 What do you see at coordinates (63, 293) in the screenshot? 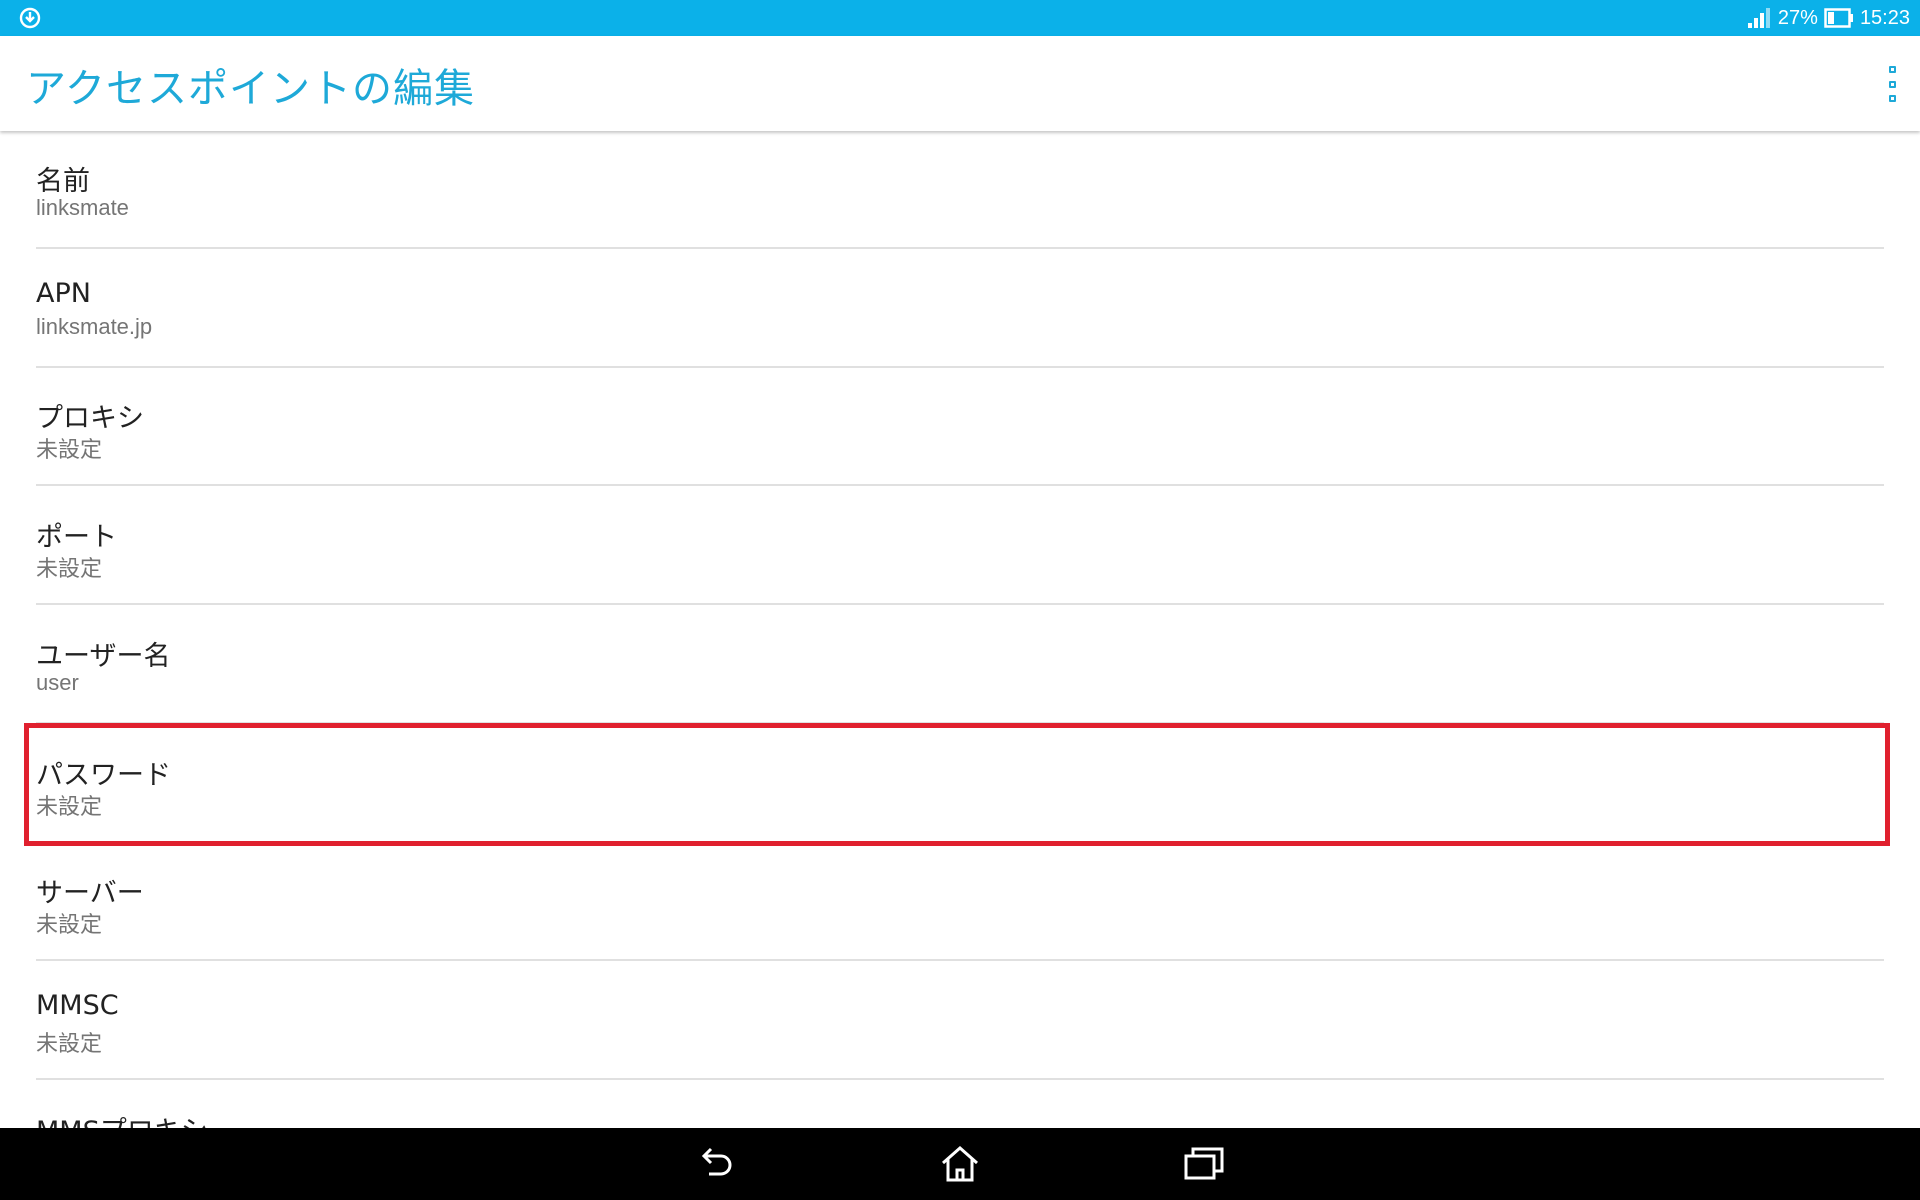
I see `item-title: APN` at bounding box center [63, 293].